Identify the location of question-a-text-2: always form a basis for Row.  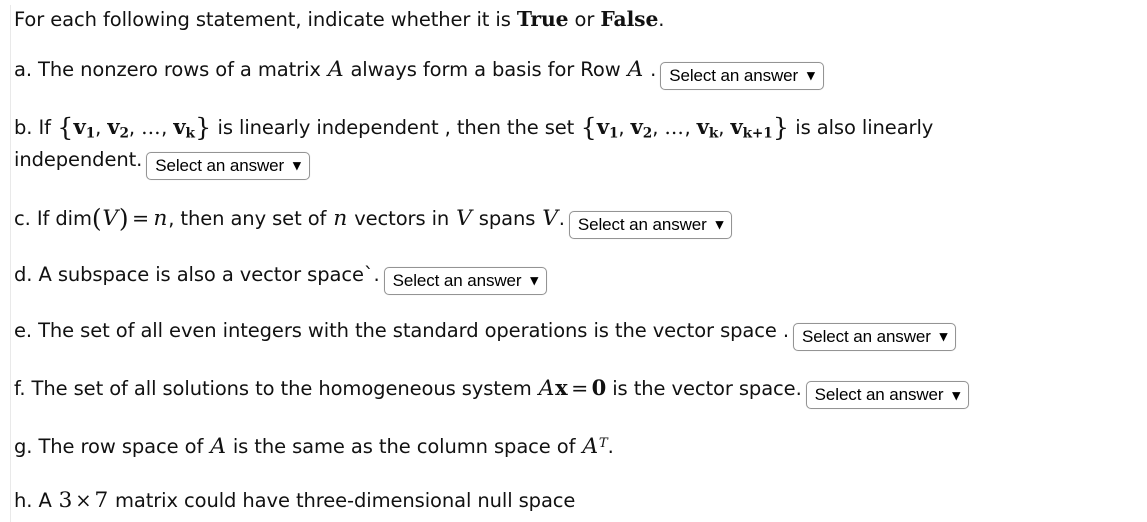
(485, 69).